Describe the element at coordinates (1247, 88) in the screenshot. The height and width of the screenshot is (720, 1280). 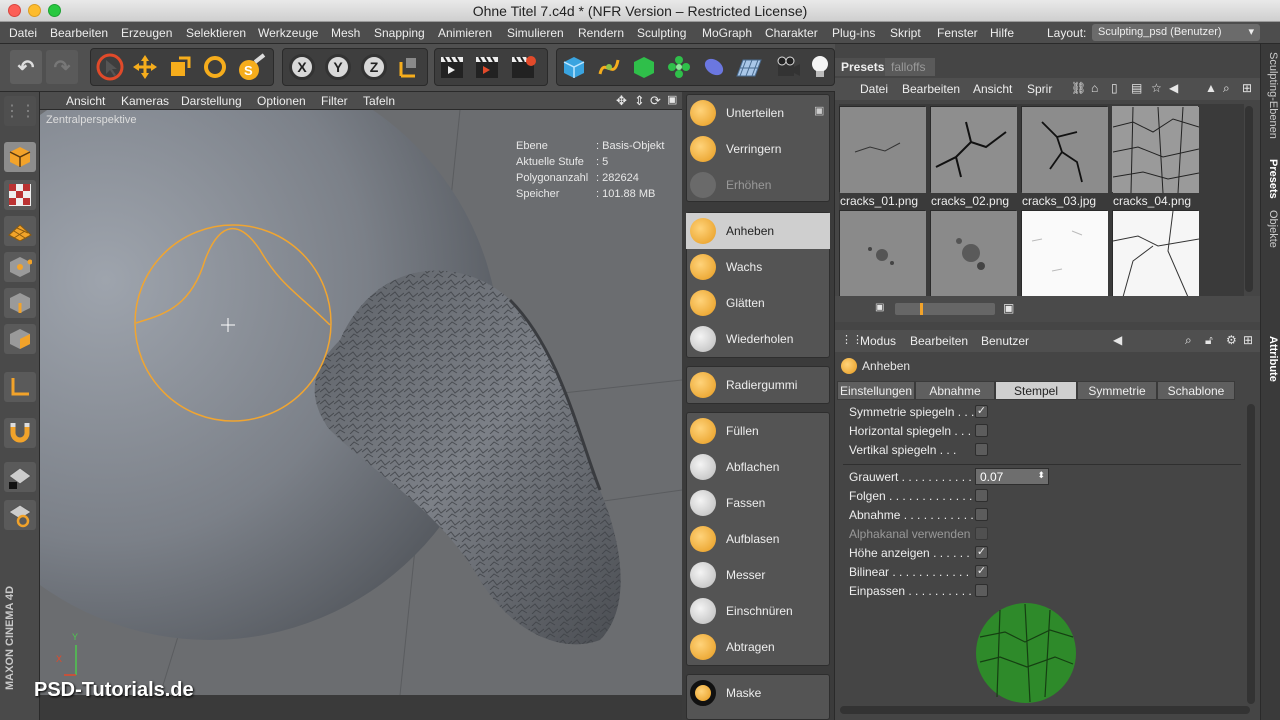
I see `expand-icon: ⊞` at that location.